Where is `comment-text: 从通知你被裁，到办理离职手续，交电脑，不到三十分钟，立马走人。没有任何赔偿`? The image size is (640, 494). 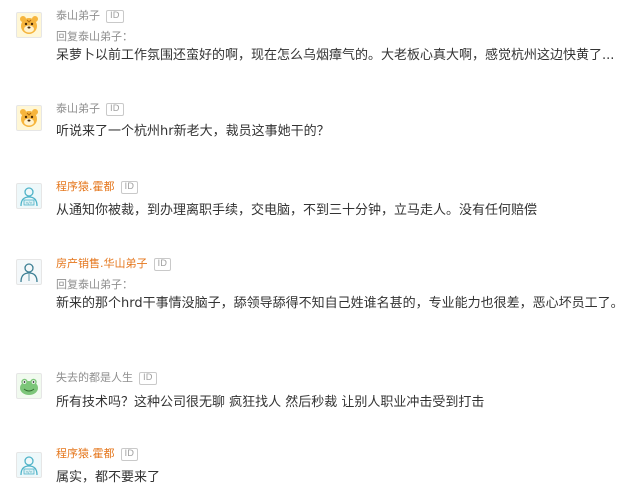
comment-text: 从通知你被裁，到办理离职手续，交电脑，不到三十分钟，立马走人。没有任何赔偿 is located at coordinates (297, 210).